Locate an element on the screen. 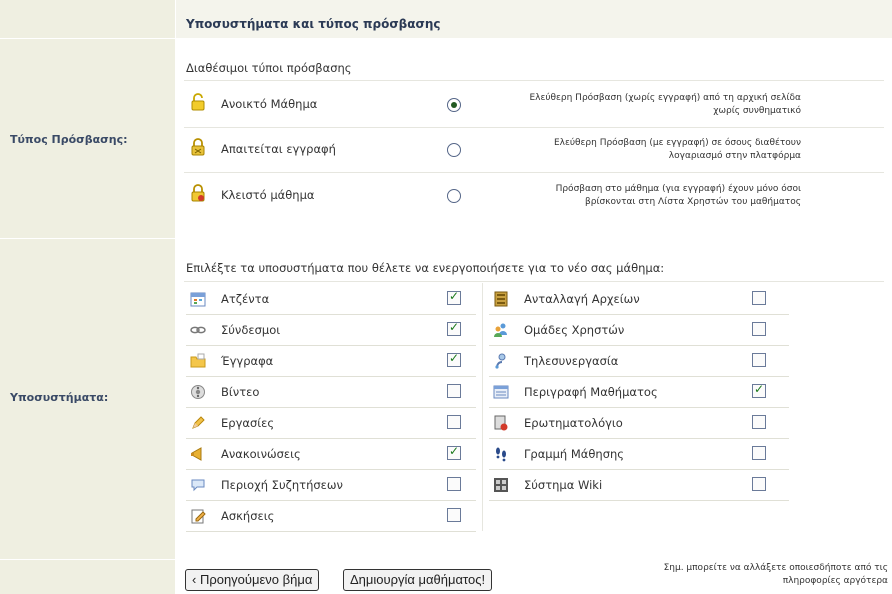 The height and width of the screenshot is (594, 892). modules-label-cell: Υποσυστήματα: is located at coordinates (87, 399).